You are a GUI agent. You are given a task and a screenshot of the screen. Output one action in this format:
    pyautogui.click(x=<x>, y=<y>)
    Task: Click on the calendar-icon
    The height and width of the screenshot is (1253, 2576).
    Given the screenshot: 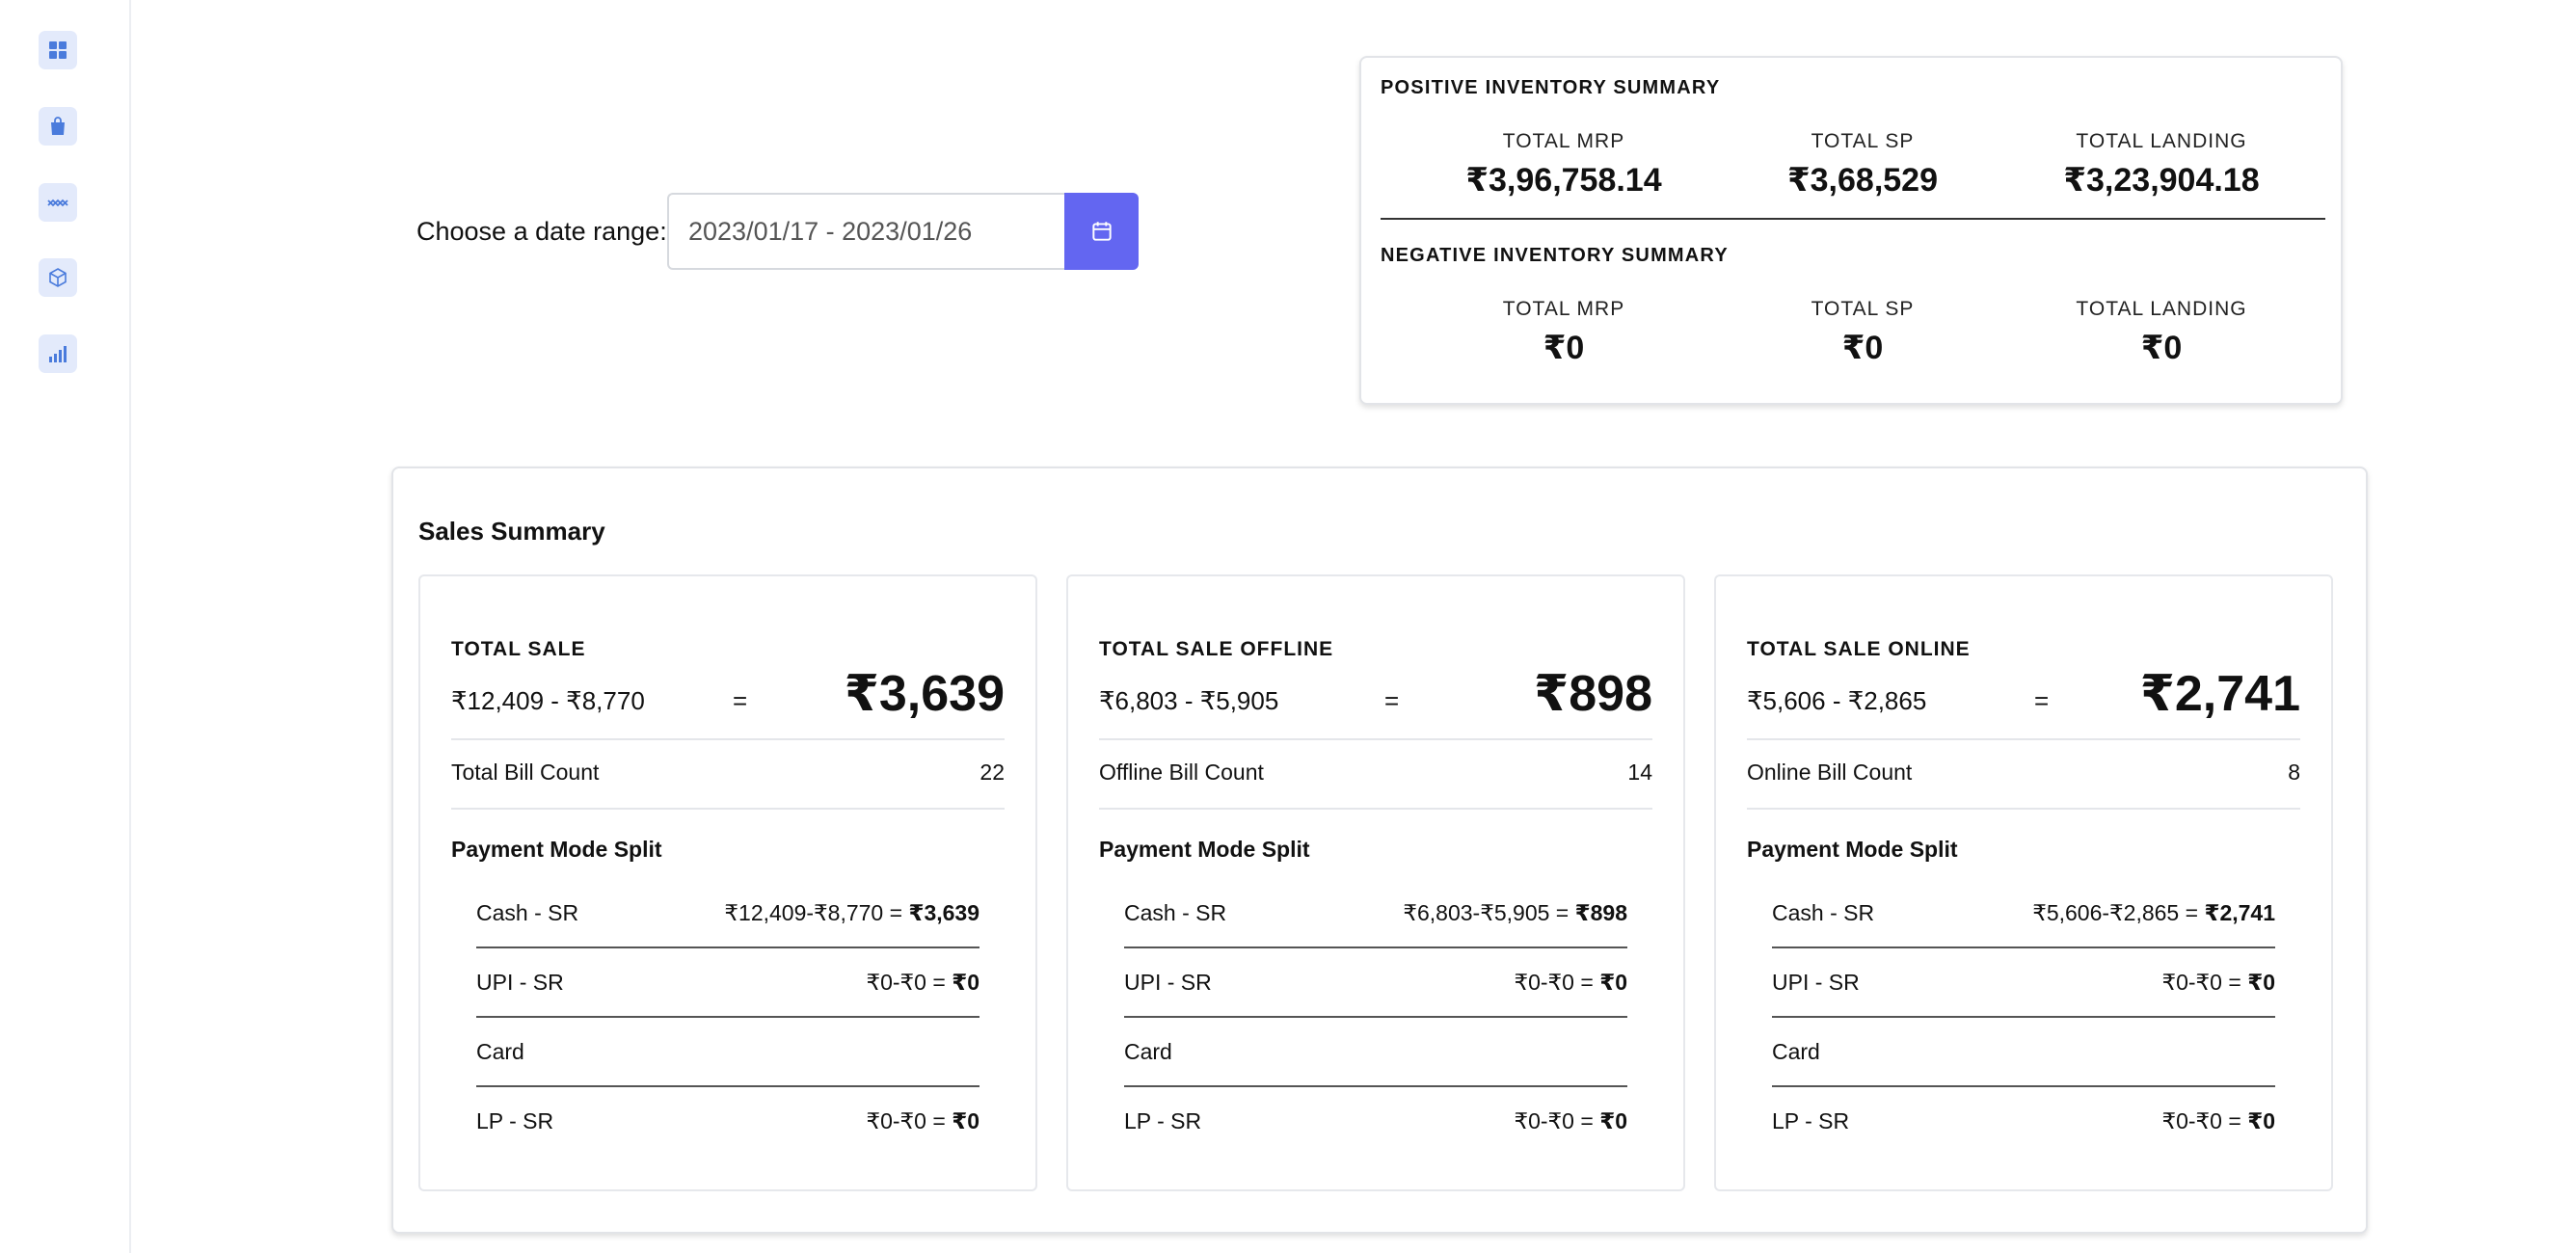 What is the action you would take?
    pyautogui.click(x=1102, y=231)
    